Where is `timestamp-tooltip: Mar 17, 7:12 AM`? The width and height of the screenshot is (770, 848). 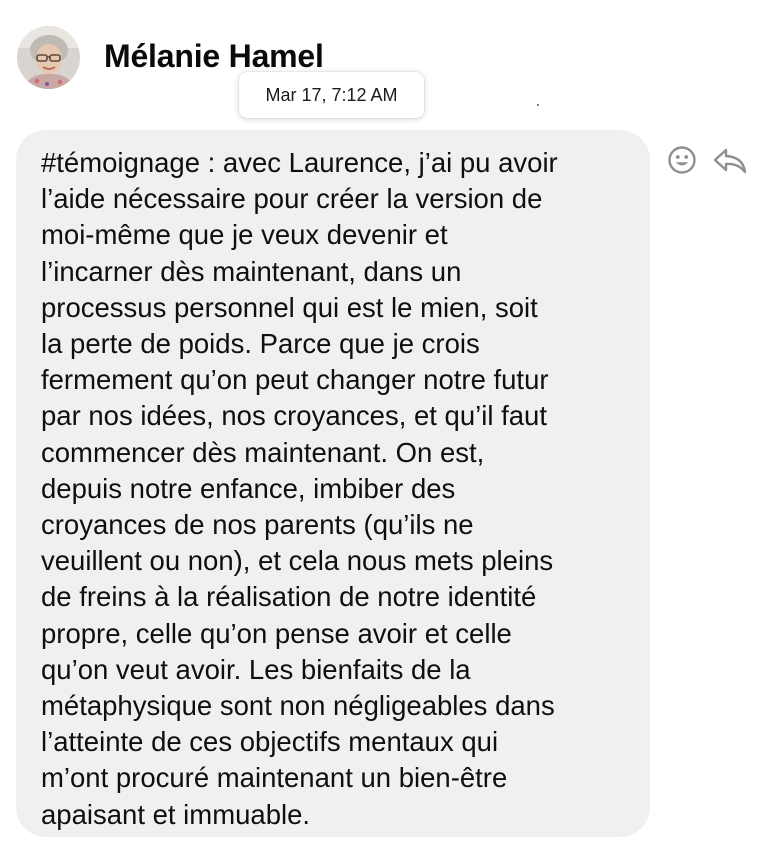
timestamp-tooltip: Mar 17, 7:12 AM is located at coordinates (331, 95).